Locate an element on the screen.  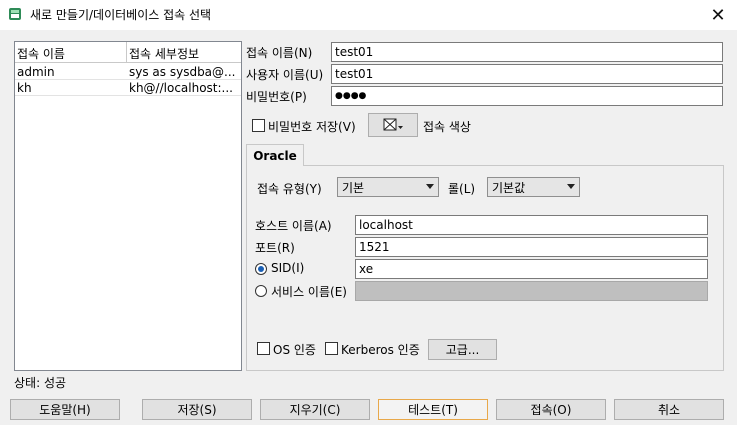
service-name-radio is located at coordinates (261, 291).